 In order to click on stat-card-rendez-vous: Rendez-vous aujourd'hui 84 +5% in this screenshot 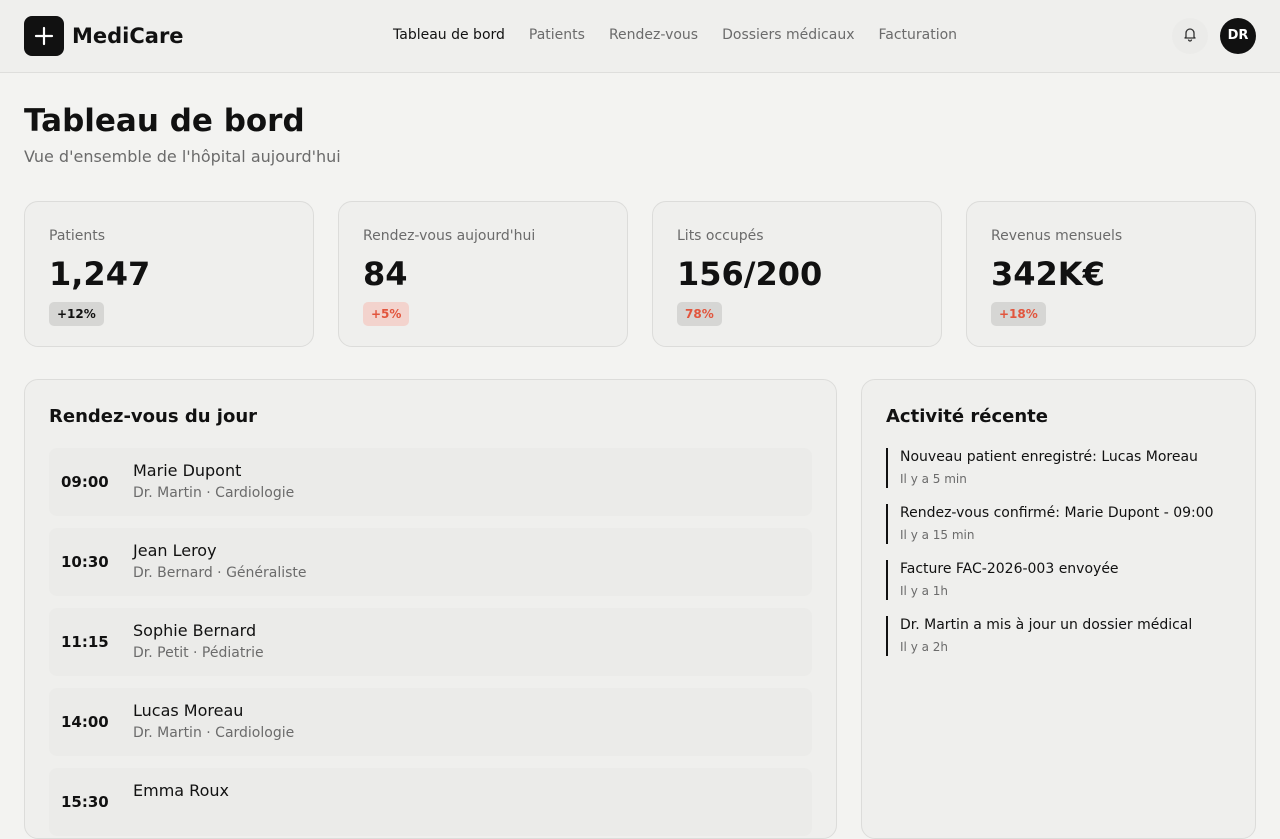, I will do `click(483, 274)`.